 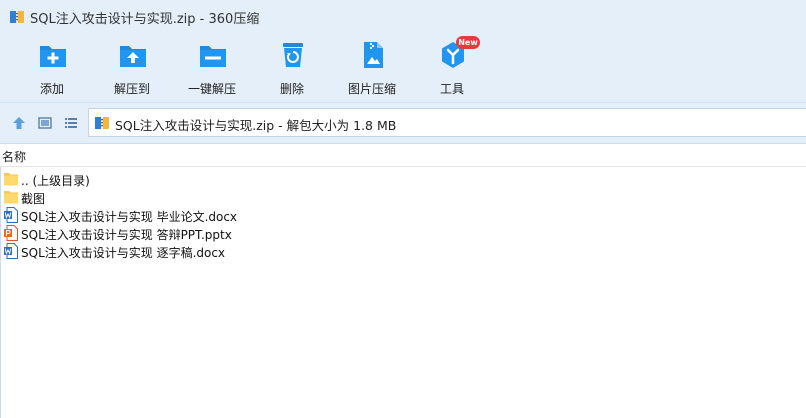 What do you see at coordinates (373, 55) in the screenshot?
I see `image-compress-icon` at bounding box center [373, 55].